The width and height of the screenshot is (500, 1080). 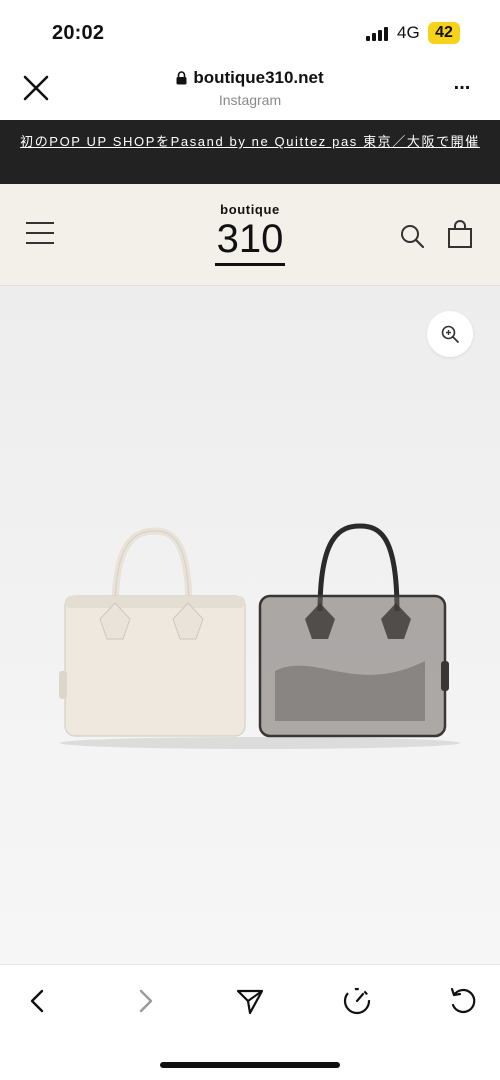 What do you see at coordinates (78, 33) in the screenshot?
I see `status-time: 20:02` at bounding box center [78, 33].